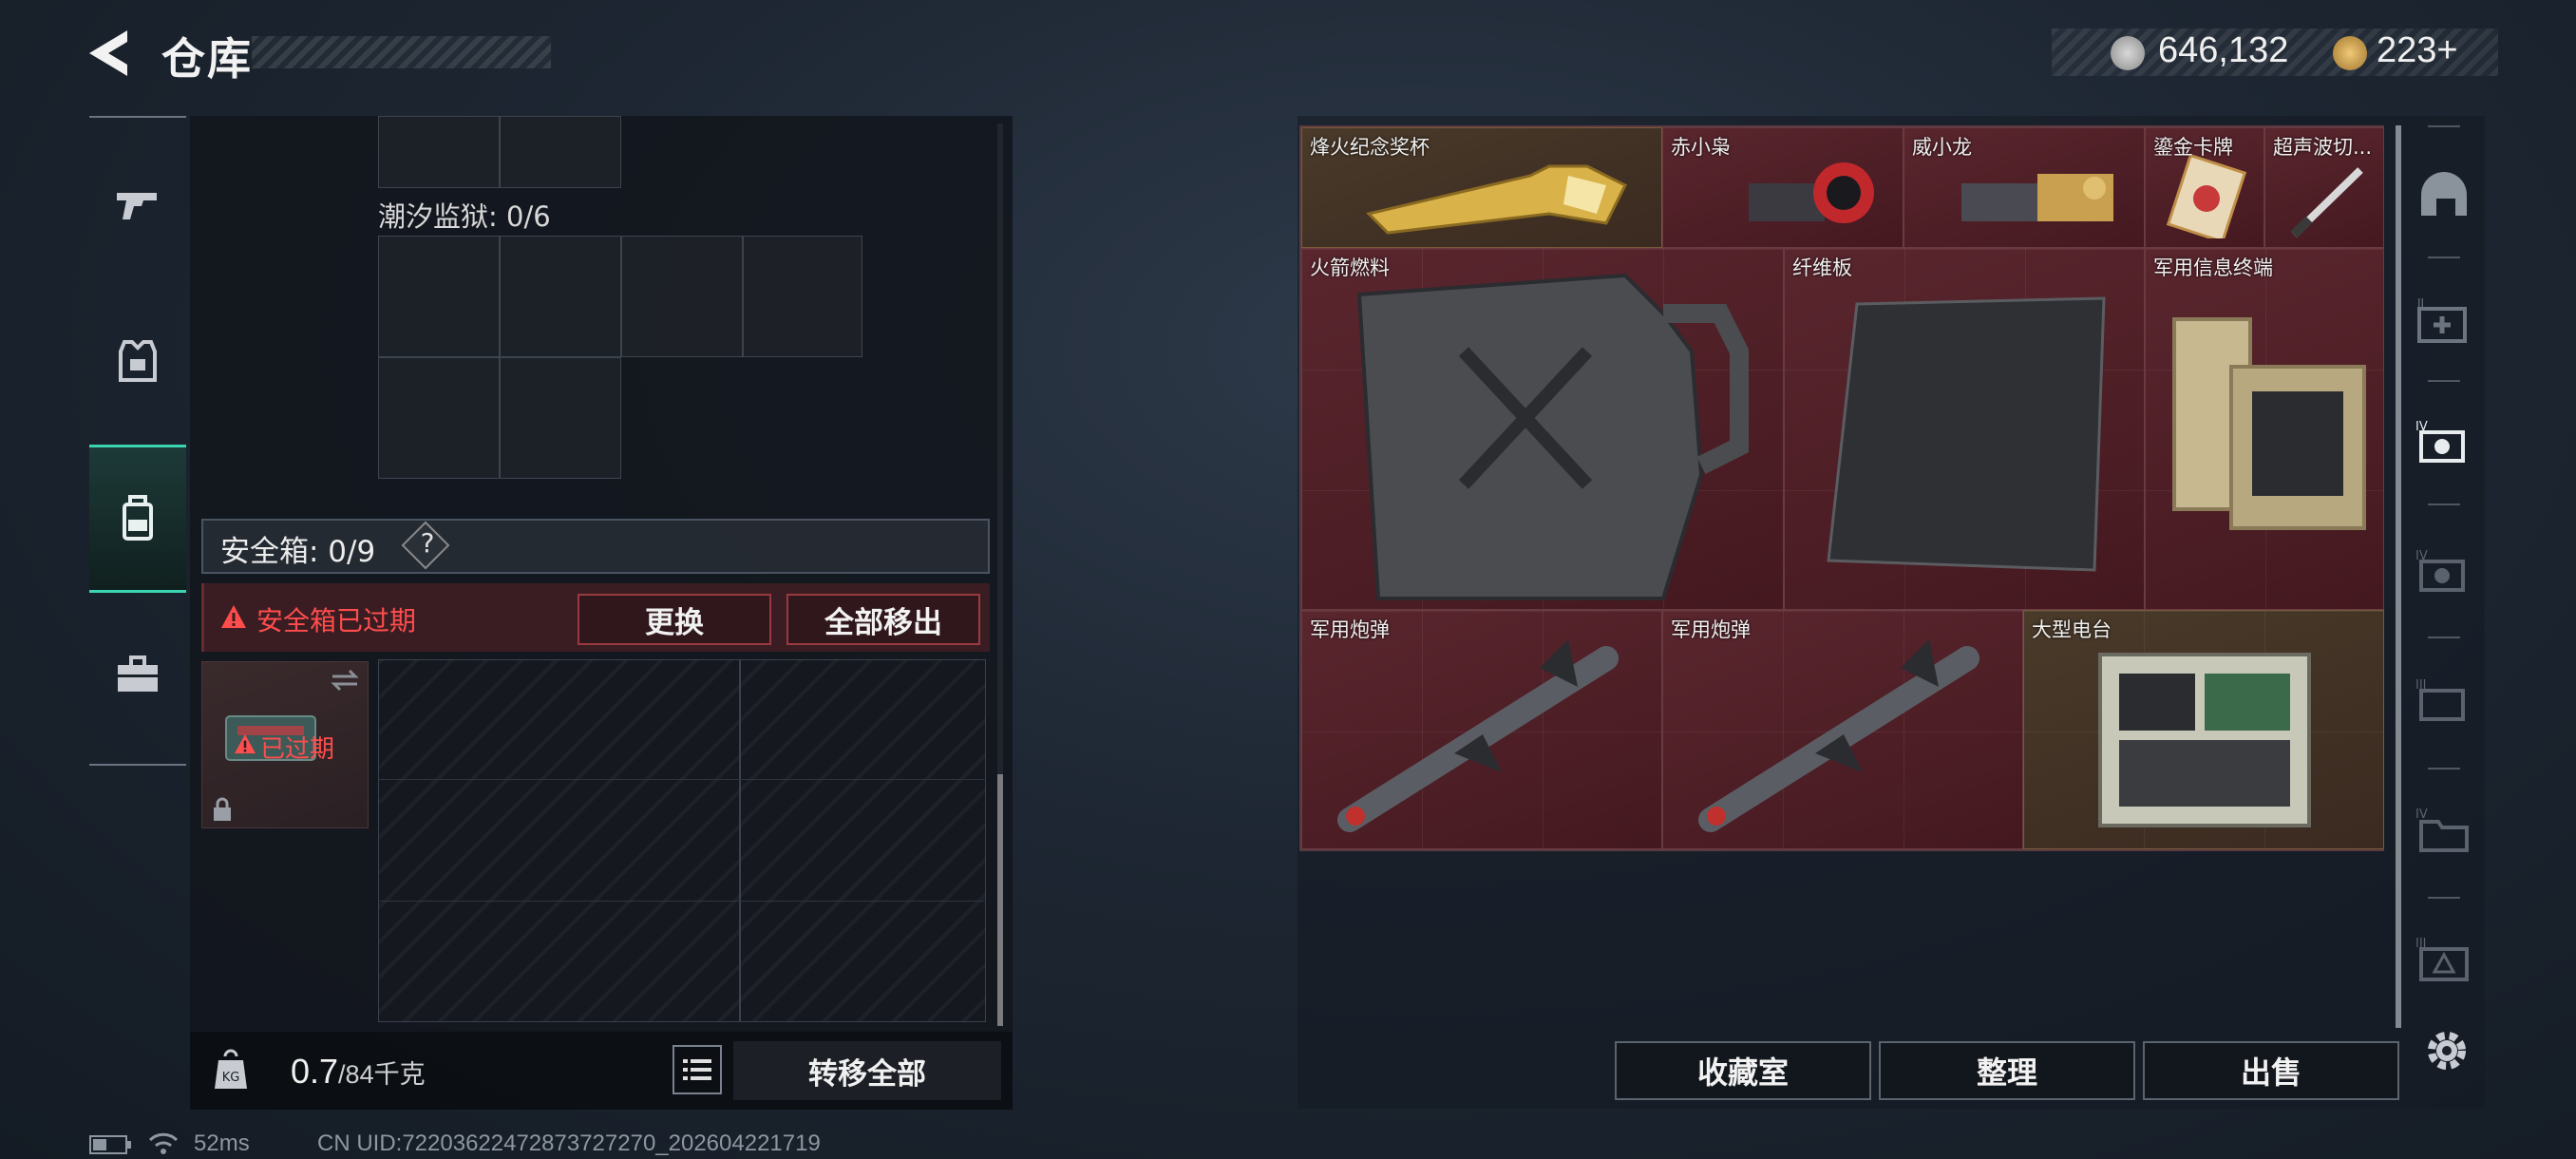 The image size is (2576, 1159). Describe the element at coordinates (382, 1074) in the screenshot. I see `weight-max: /84千克` at that location.